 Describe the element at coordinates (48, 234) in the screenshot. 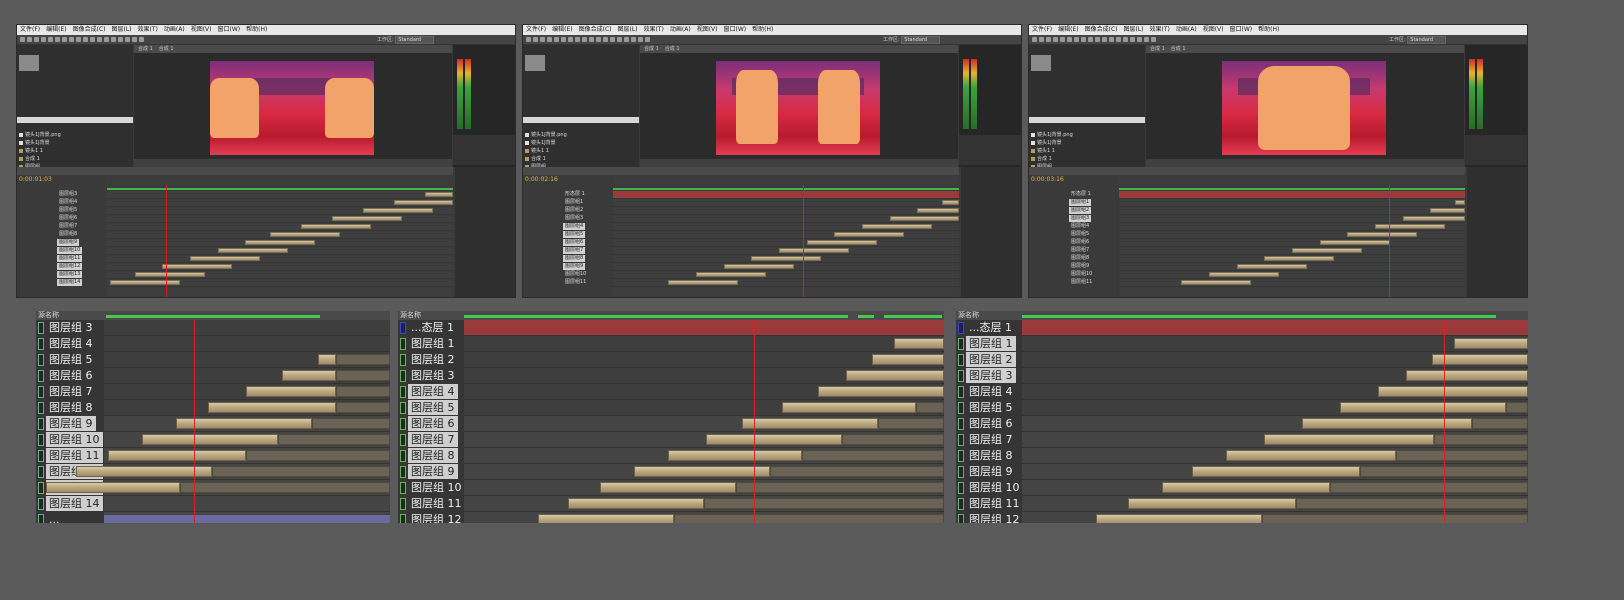

I see `timeline-layer-row: 图层组8` at that location.